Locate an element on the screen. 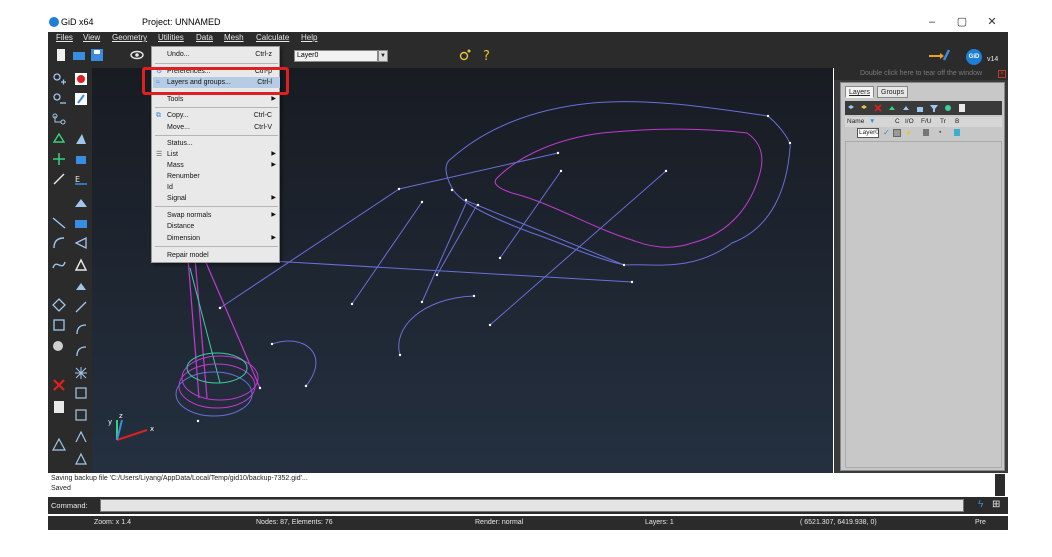 This screenshot has width=1052, height=557. menu-item-undo: Undo... Ctrl-z is located at coordinates (216, 54).